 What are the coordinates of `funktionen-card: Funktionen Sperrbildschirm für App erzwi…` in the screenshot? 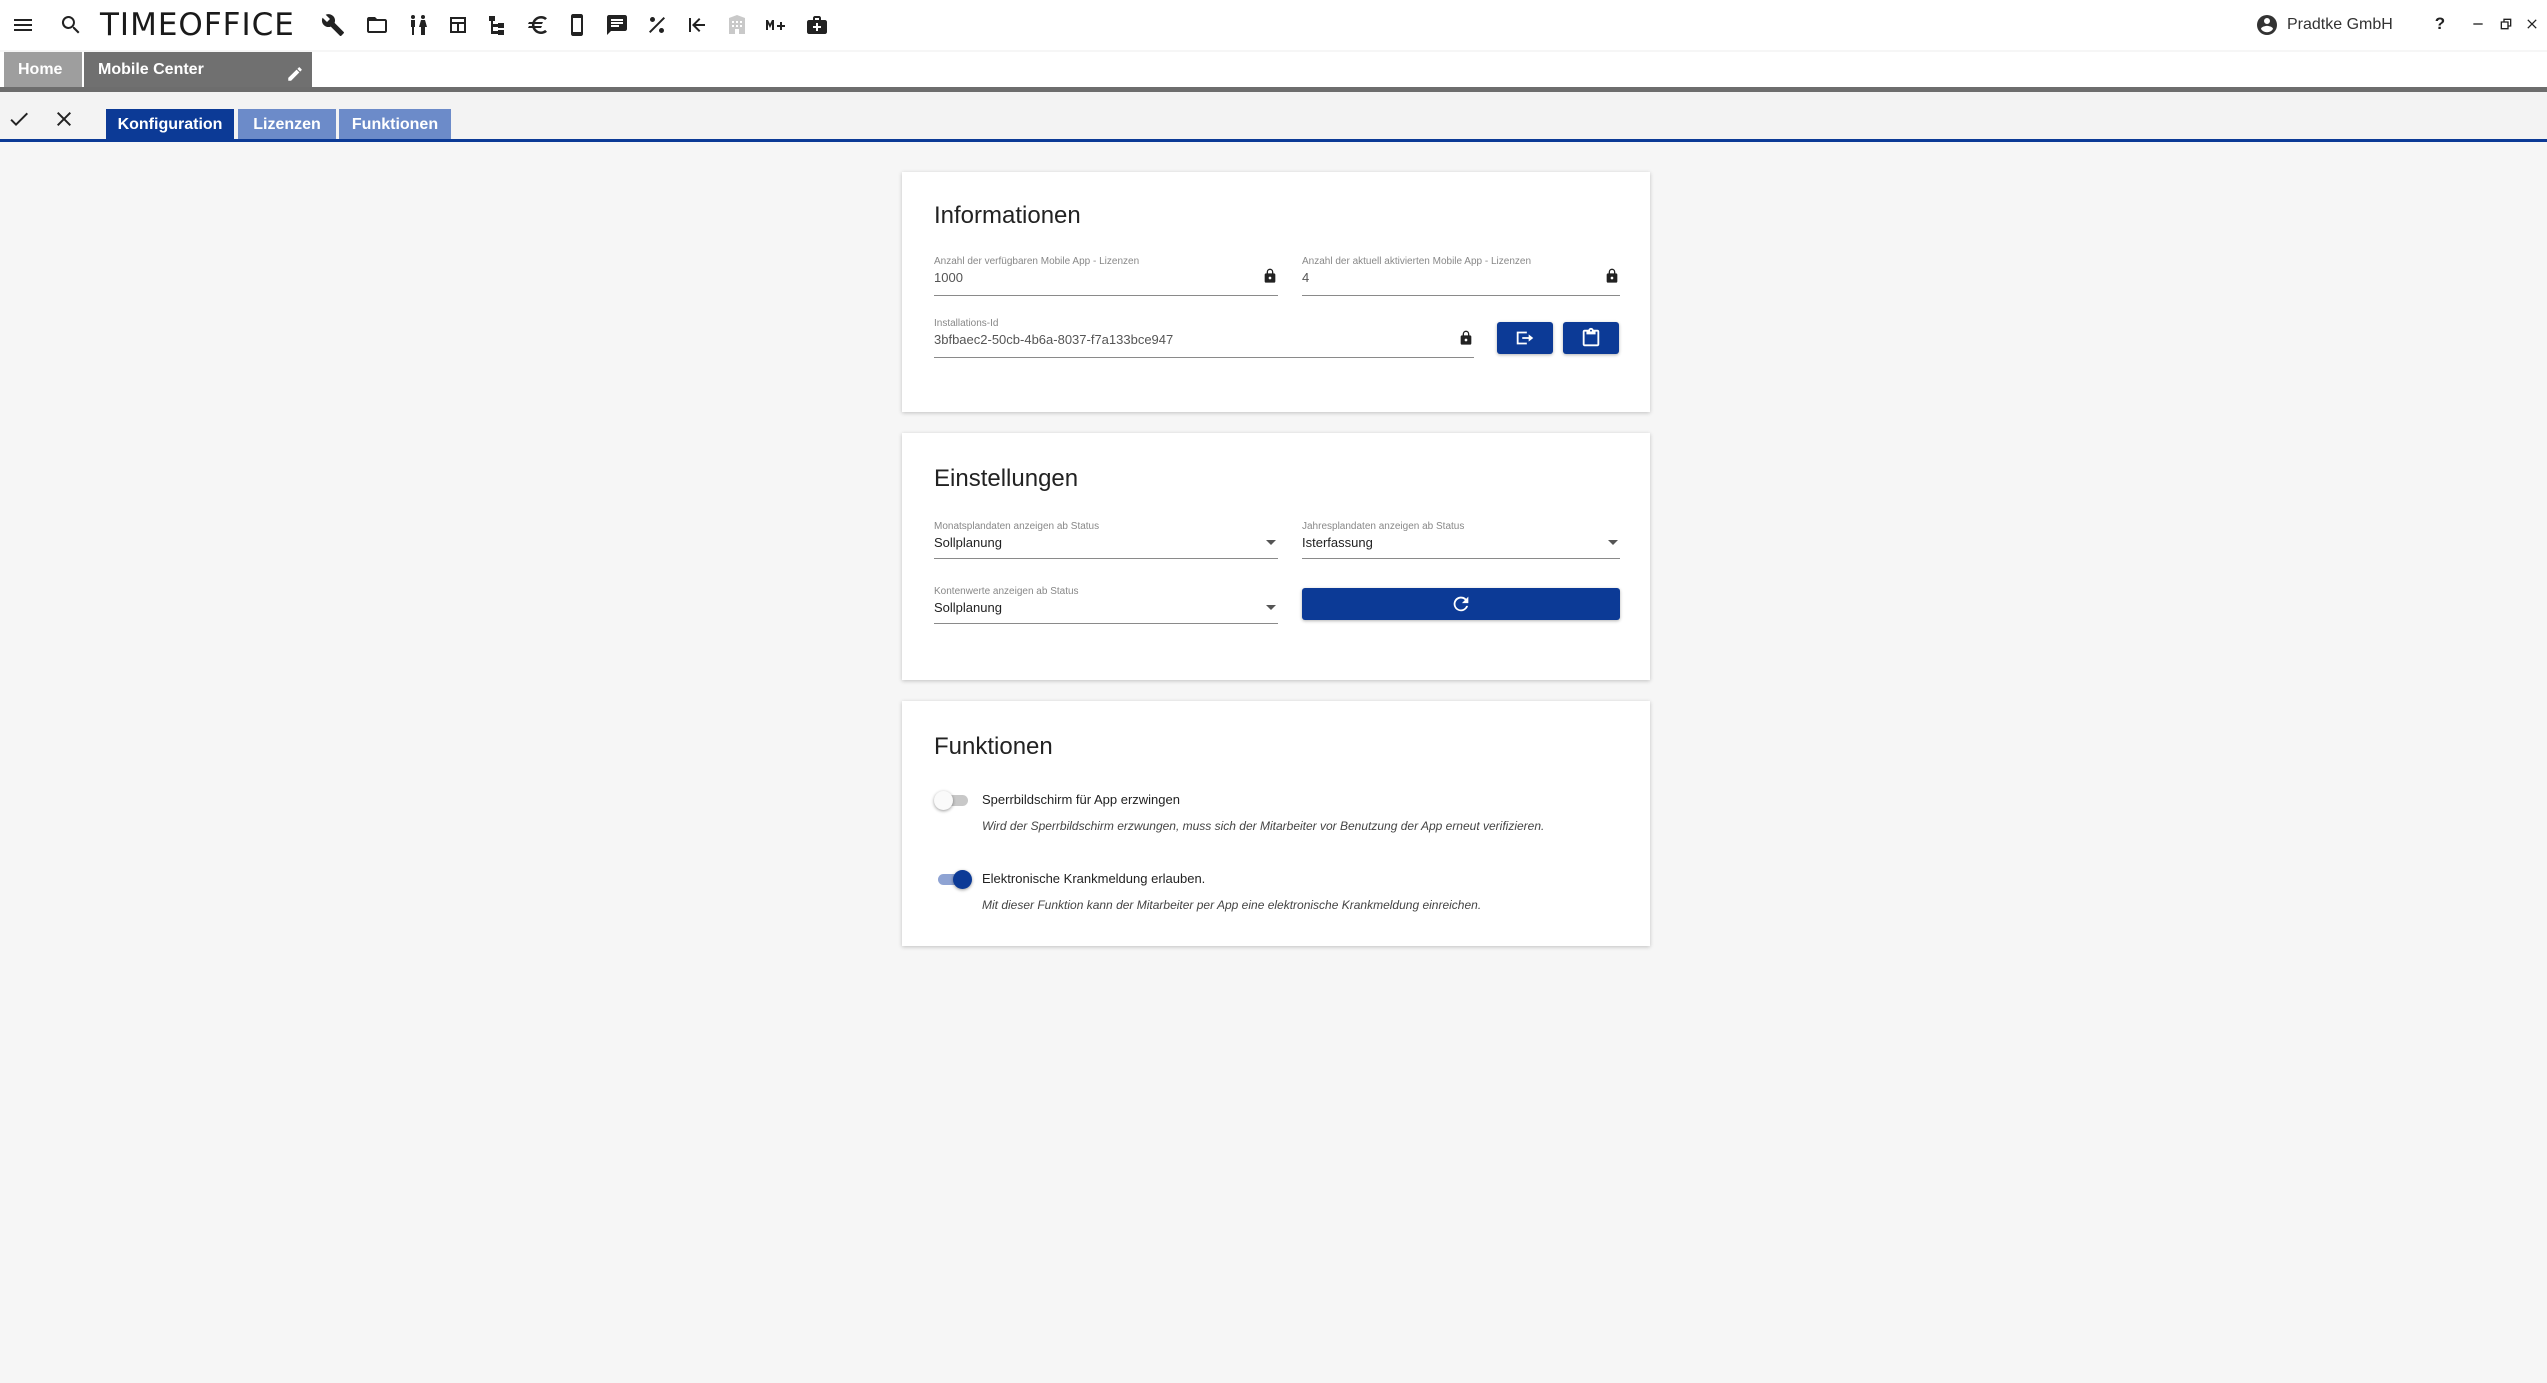 It's located at (1276, 823).